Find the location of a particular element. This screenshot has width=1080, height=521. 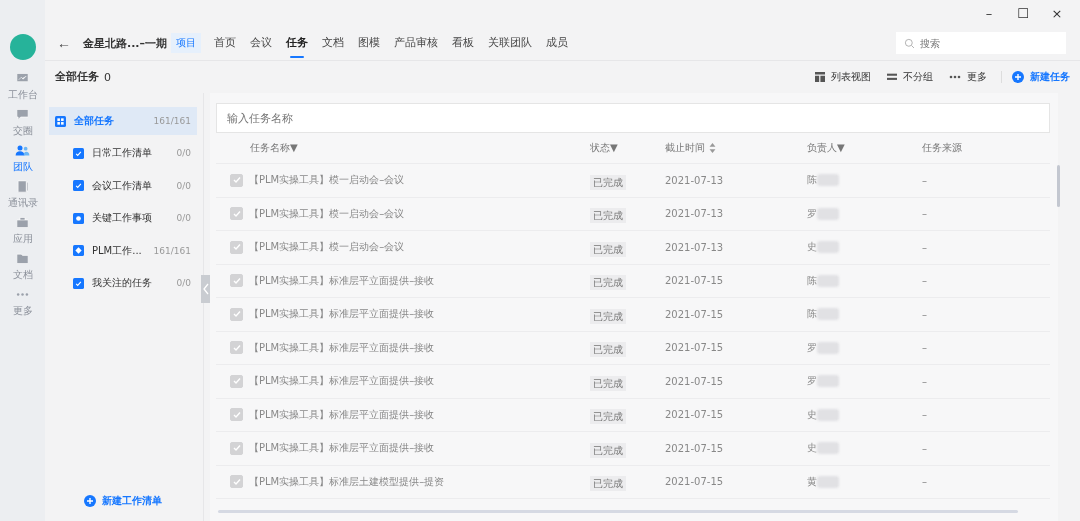

nav-item: 文档 is located at coordinates (22, 266).